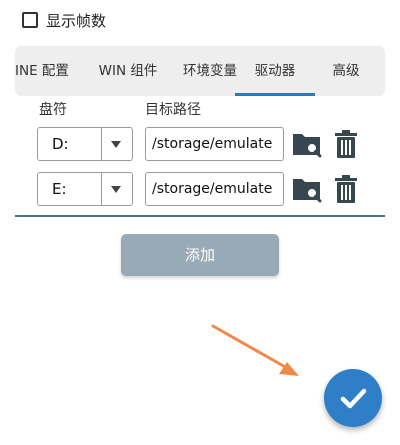 The width and height of the screenshot is (400, 445). Describe the element at coordinates (255, 350) in the screenshot. I see `annotation-arrow-icon` at that location.